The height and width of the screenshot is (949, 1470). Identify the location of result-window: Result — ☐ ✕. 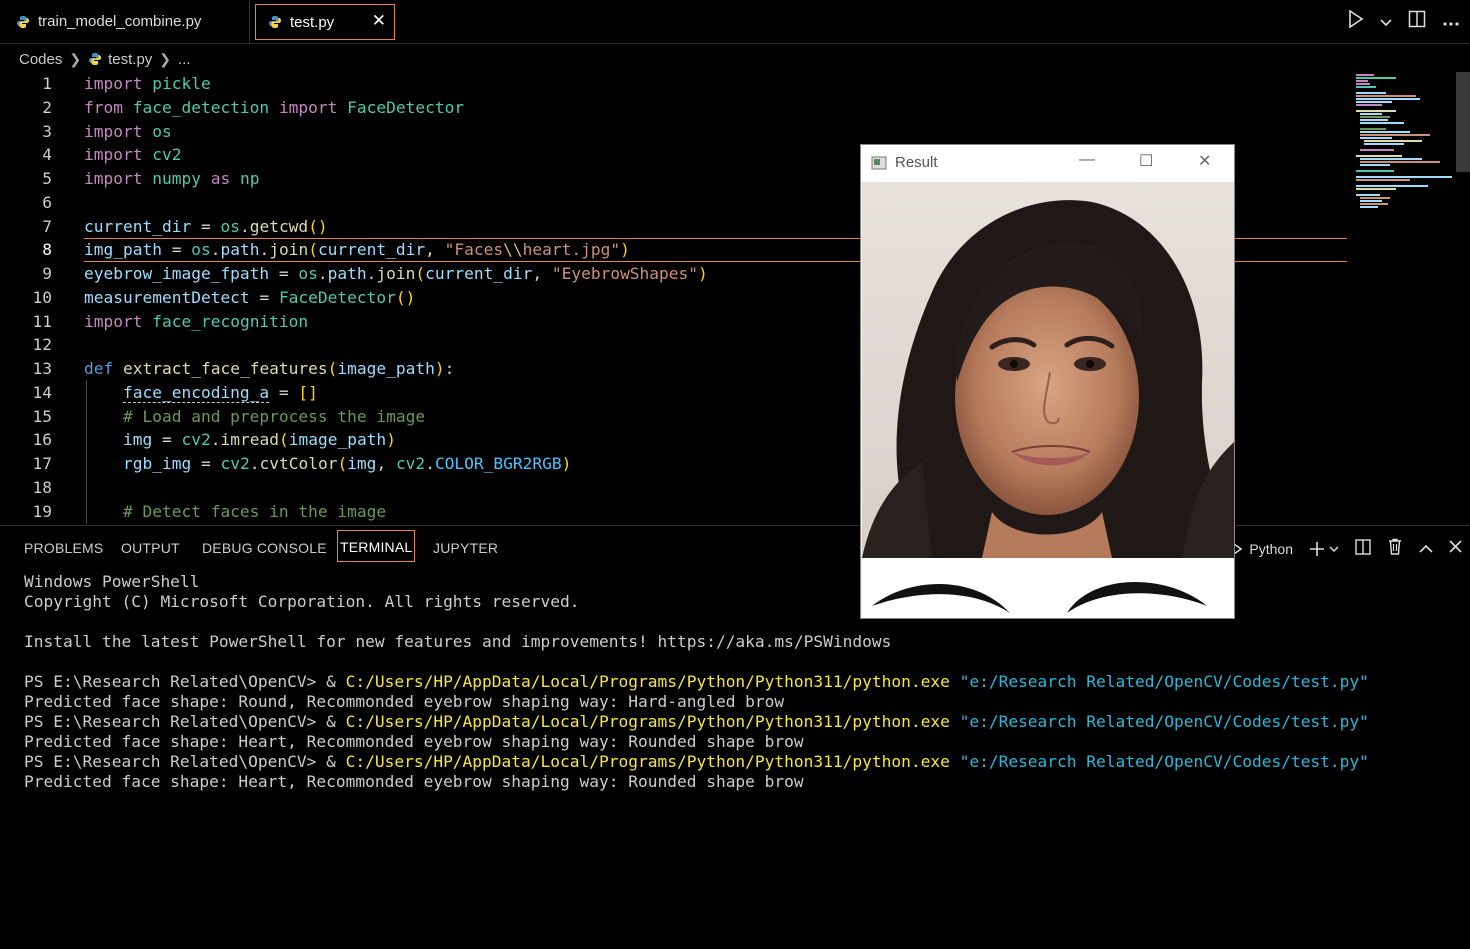
(1047, 381).